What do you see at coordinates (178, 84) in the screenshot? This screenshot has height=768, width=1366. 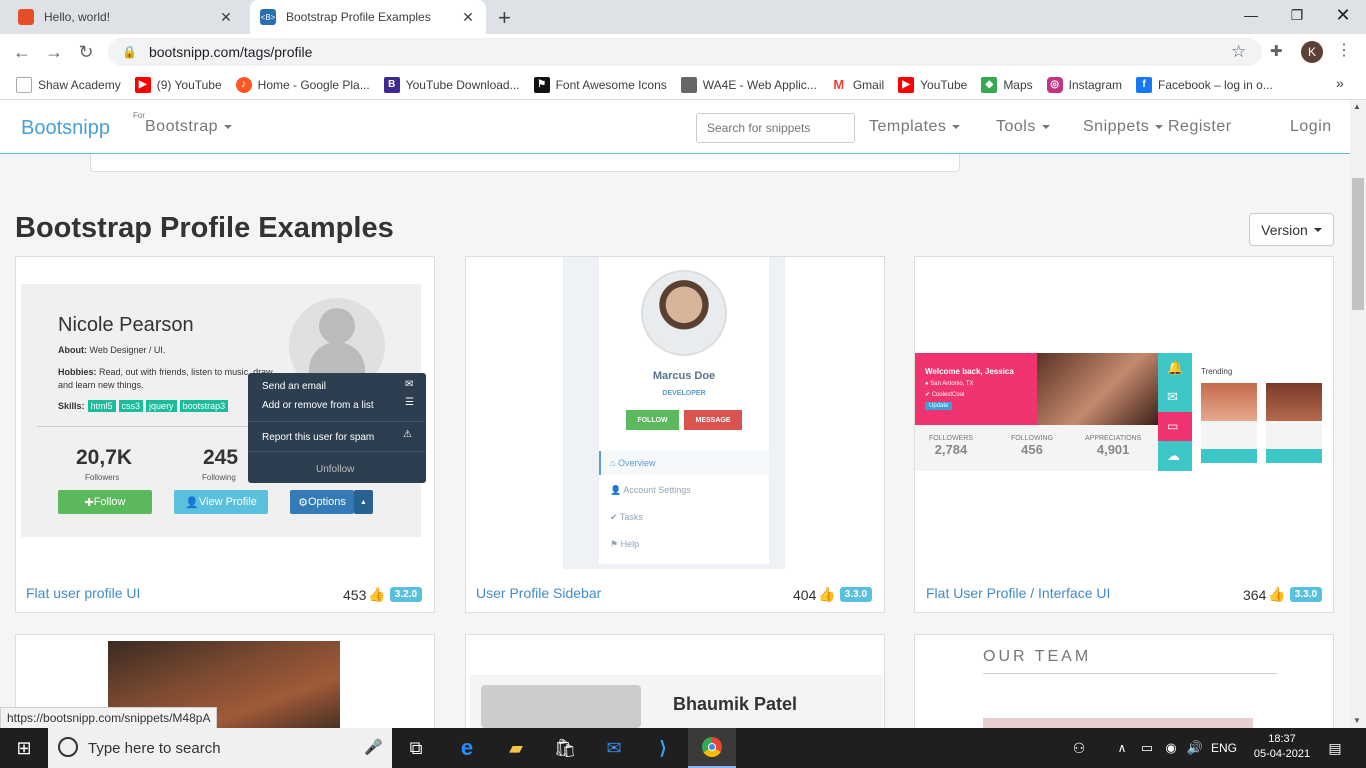 I see `bookmark-item: ▶ (9) YouTube` at bounding box center [178, 84].